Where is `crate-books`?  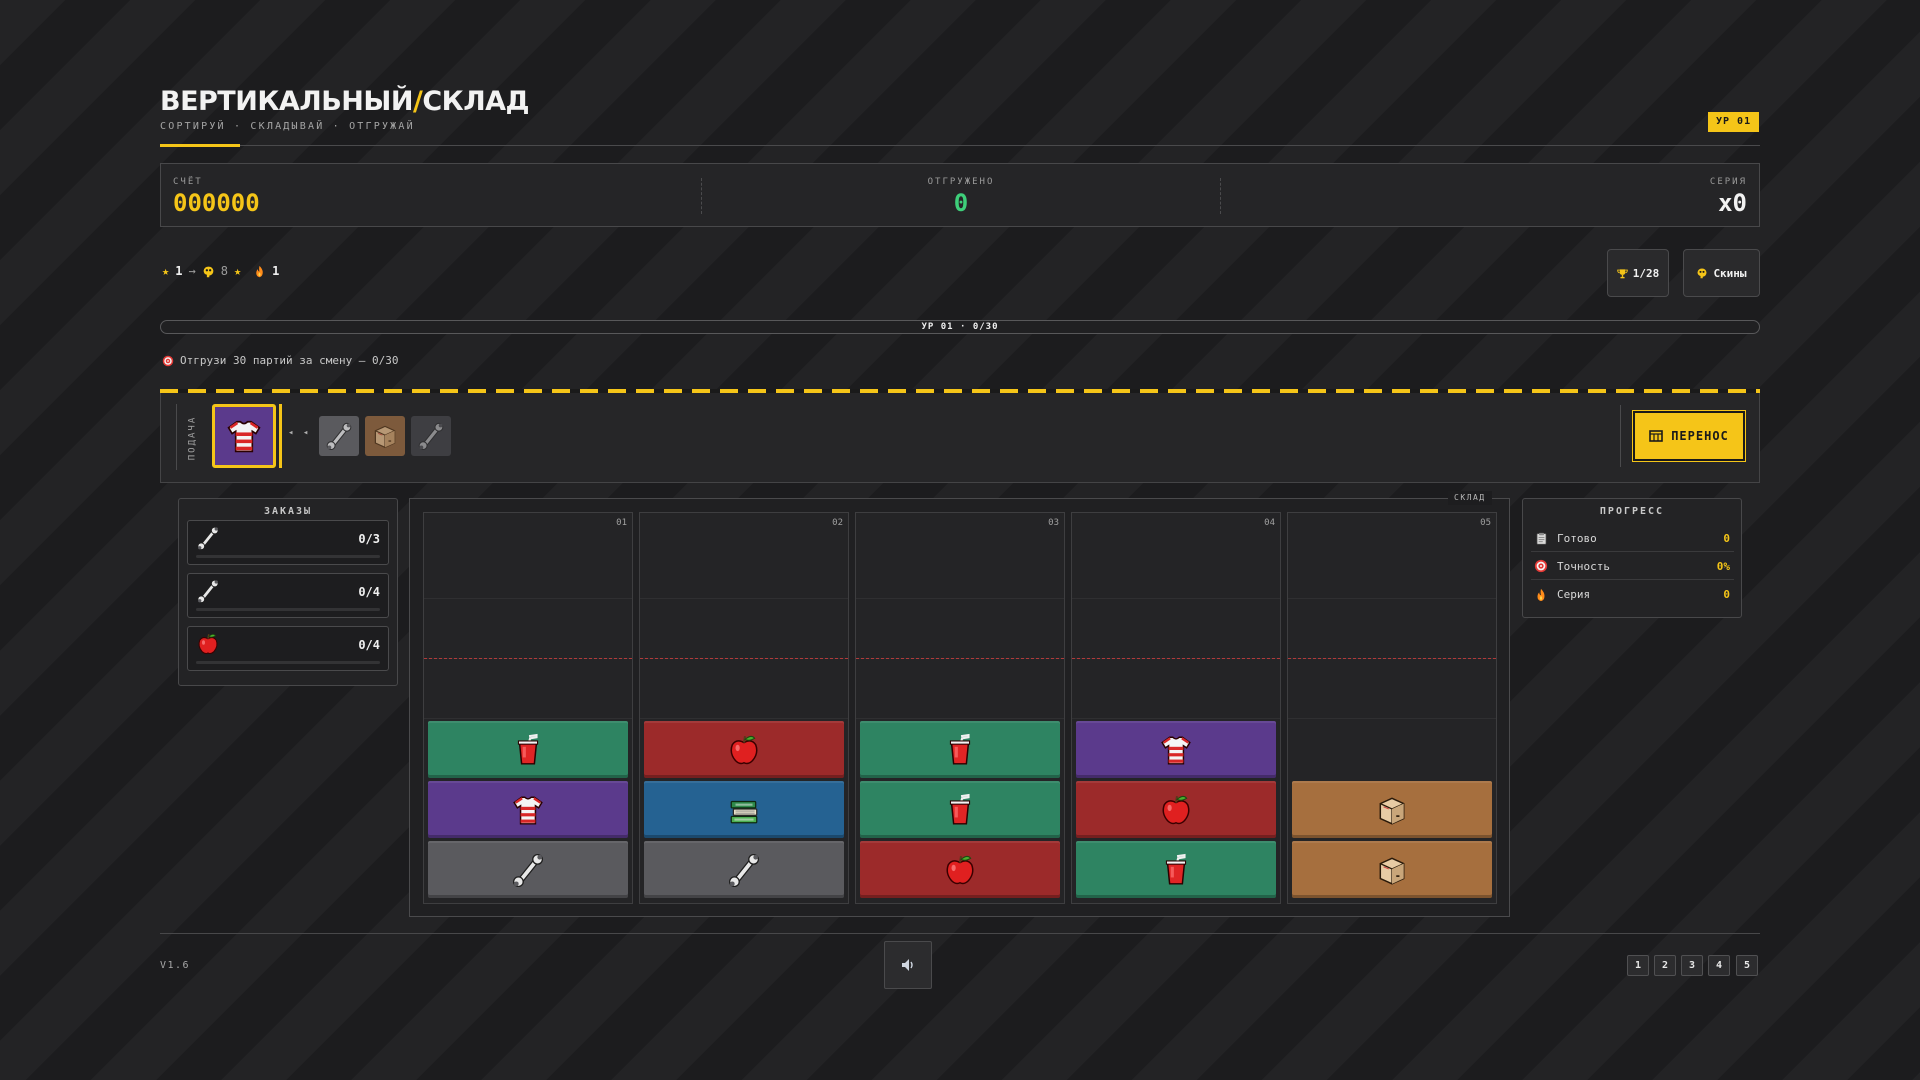
crate-books is located at coordinates (744, 809).